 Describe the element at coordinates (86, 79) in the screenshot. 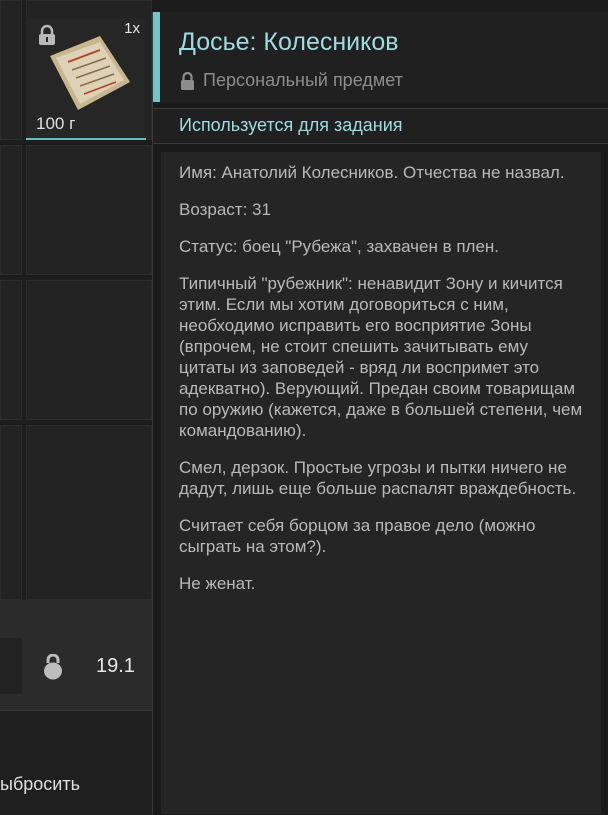

I see `item-slot-dossier: 1x 100 г` at that location.